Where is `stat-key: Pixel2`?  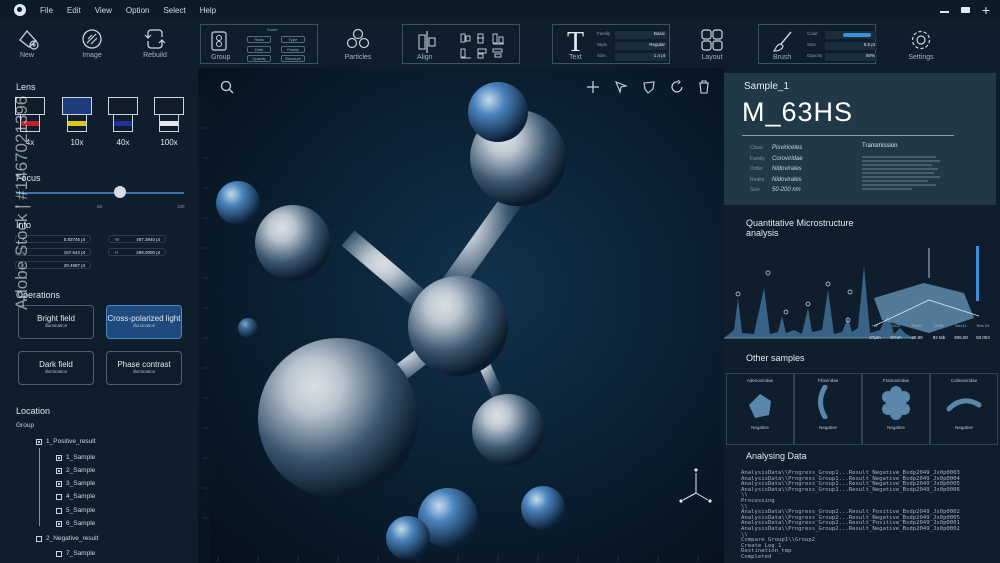
stat-key: Pixel2 is located at coordinates (917, 325).